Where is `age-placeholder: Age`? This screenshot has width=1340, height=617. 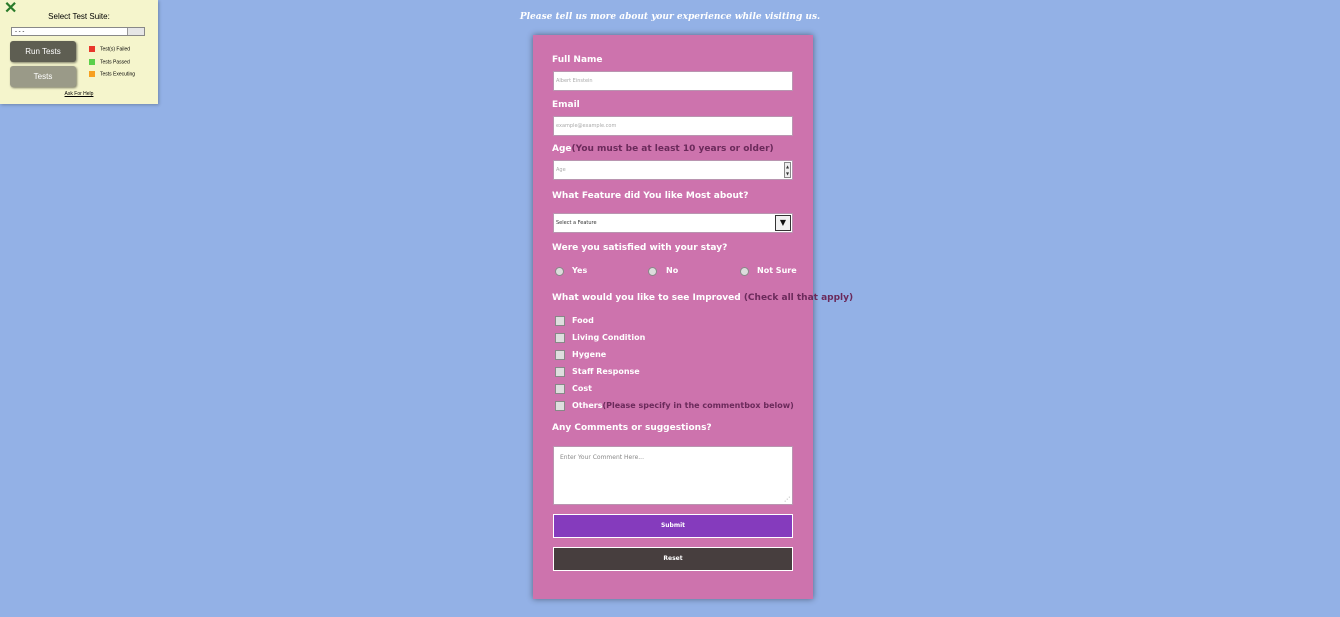 age-placeholder: Age is located at coordinates (561, 170).